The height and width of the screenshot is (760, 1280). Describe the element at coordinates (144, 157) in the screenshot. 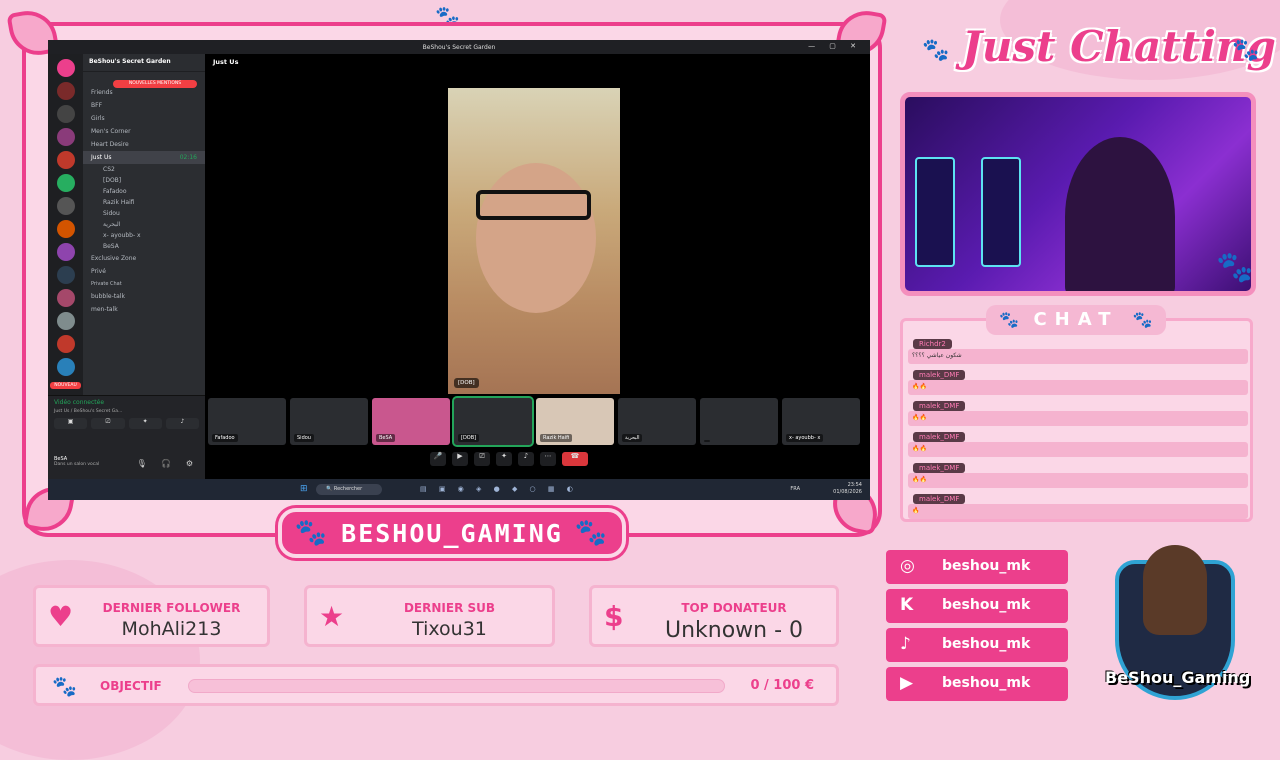

I see `channel-just-us: Just Us 02:16` at that location.